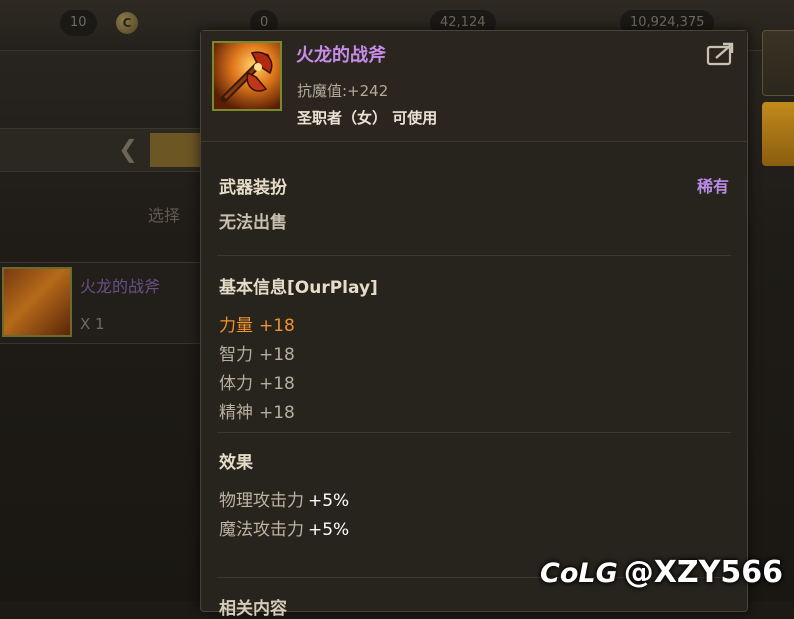 The height and width of the screenshot is (619, 794). I want to click on stat-spirit: 精神 +18, so click(257, 410).